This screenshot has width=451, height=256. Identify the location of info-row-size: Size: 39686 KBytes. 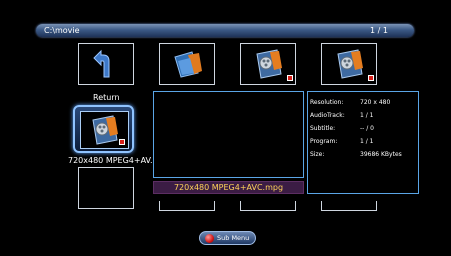
(356, 154).